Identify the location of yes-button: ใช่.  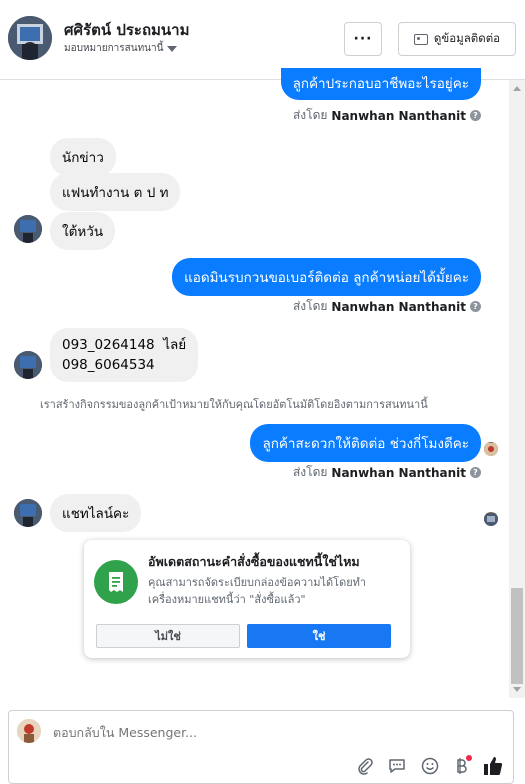
(319, 636).